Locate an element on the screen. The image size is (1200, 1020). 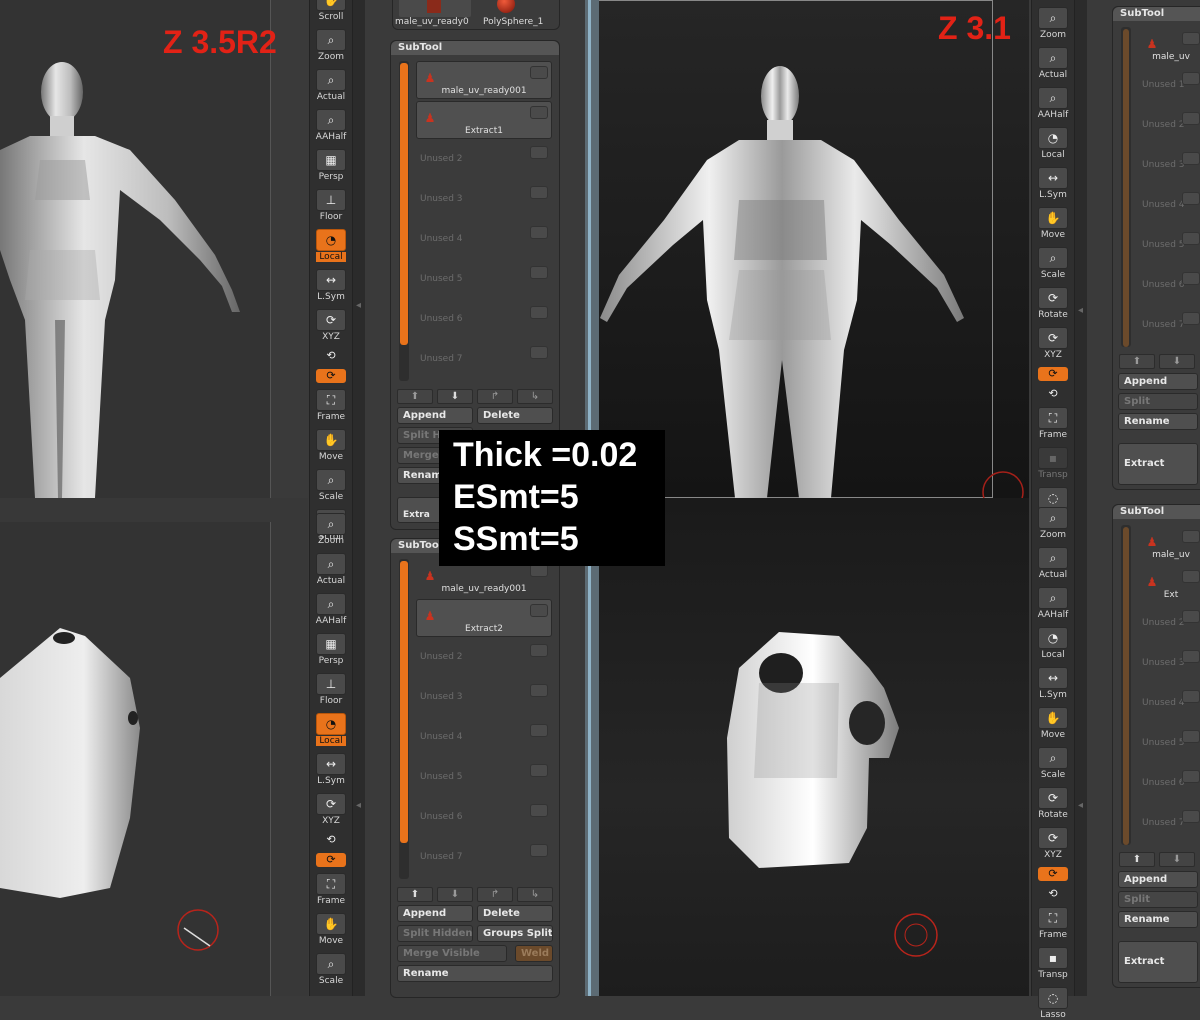
subtool-slot: ♟ male_uv_ready001 is located at coordinates (484, 80).